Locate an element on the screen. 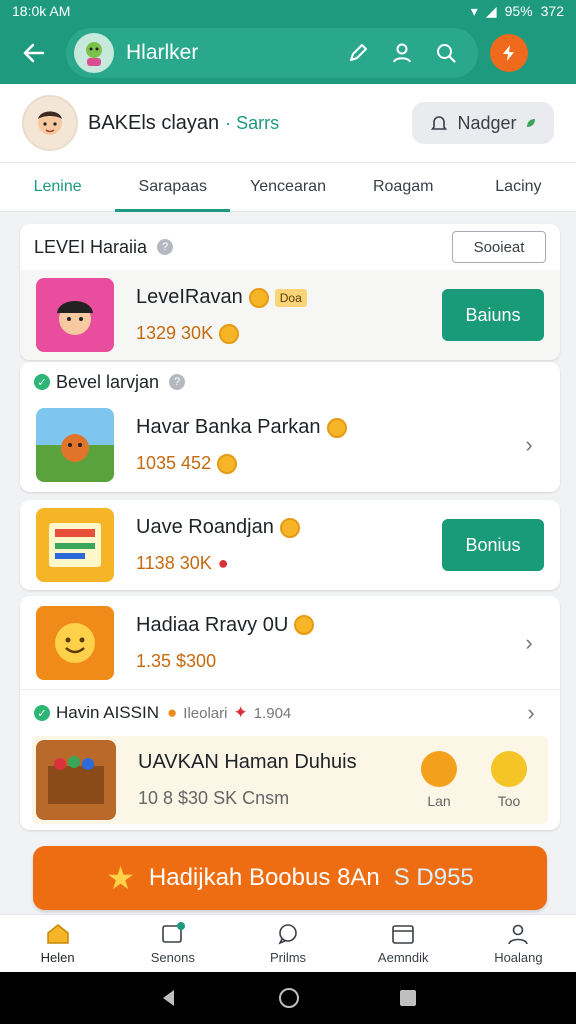 The image size is (576, 1024). wifi-icon: ▾ is located at coordinates (474, 10).